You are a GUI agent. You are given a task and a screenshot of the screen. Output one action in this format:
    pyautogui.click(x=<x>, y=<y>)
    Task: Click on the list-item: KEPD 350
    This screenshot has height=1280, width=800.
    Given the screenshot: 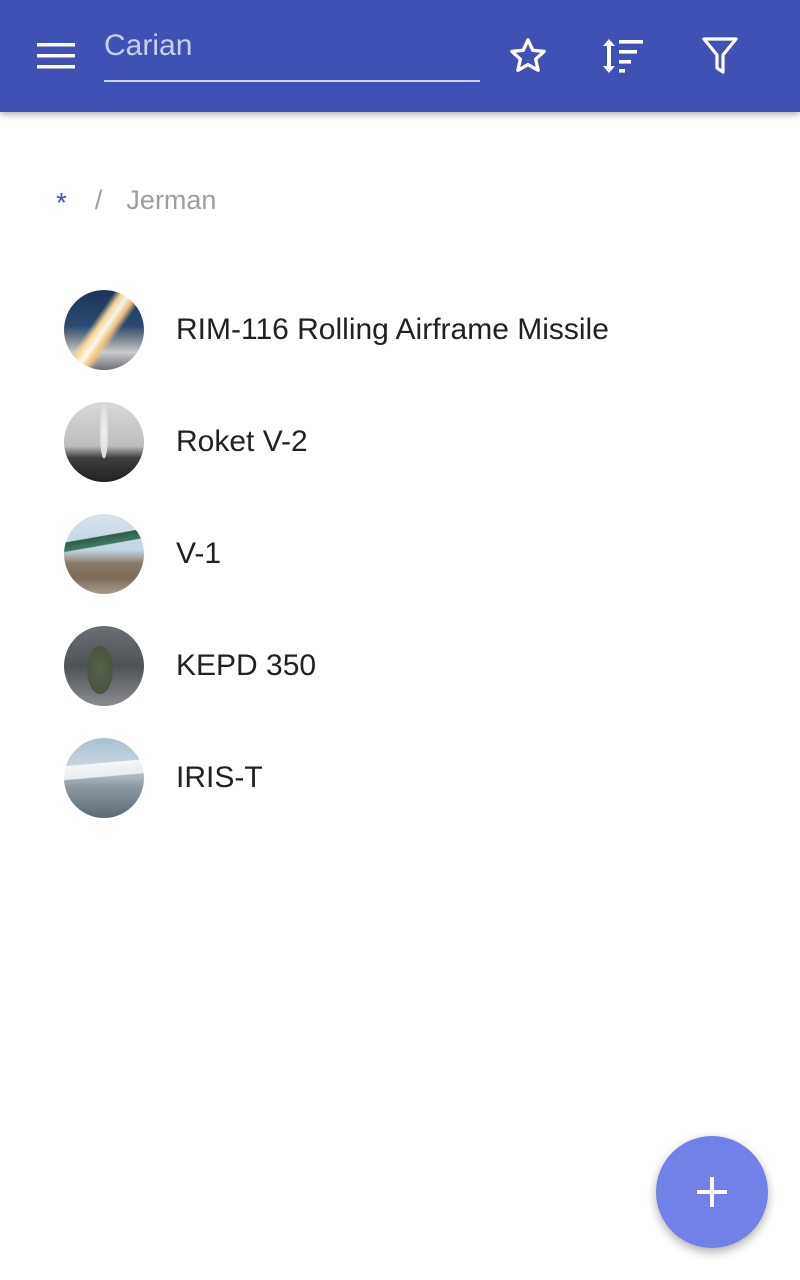 What is the action you would take?
    pyautogui.click(x=400, y=666)
    